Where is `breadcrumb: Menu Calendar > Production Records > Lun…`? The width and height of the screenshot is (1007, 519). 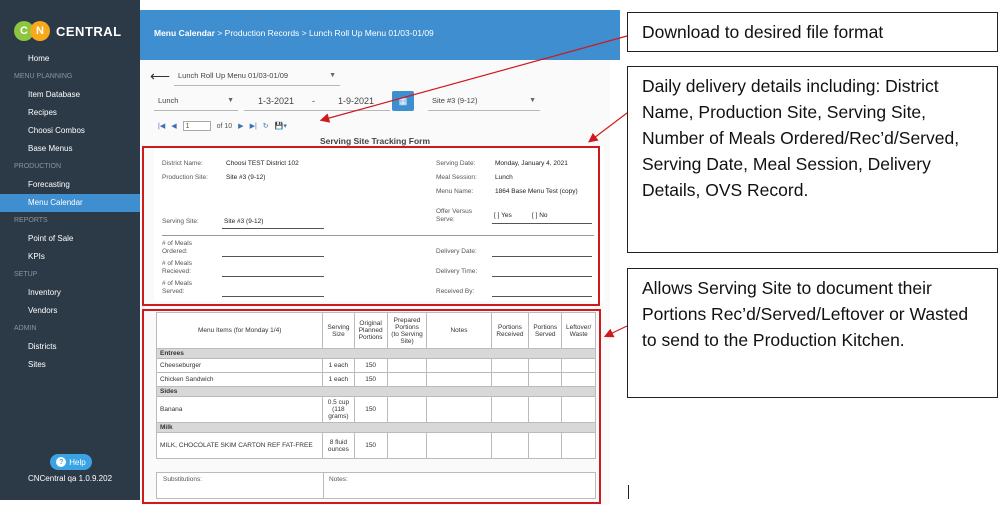 breadcrumb: Menu Calendar > Production Records > Lun… is located at coordinates (294, 33).